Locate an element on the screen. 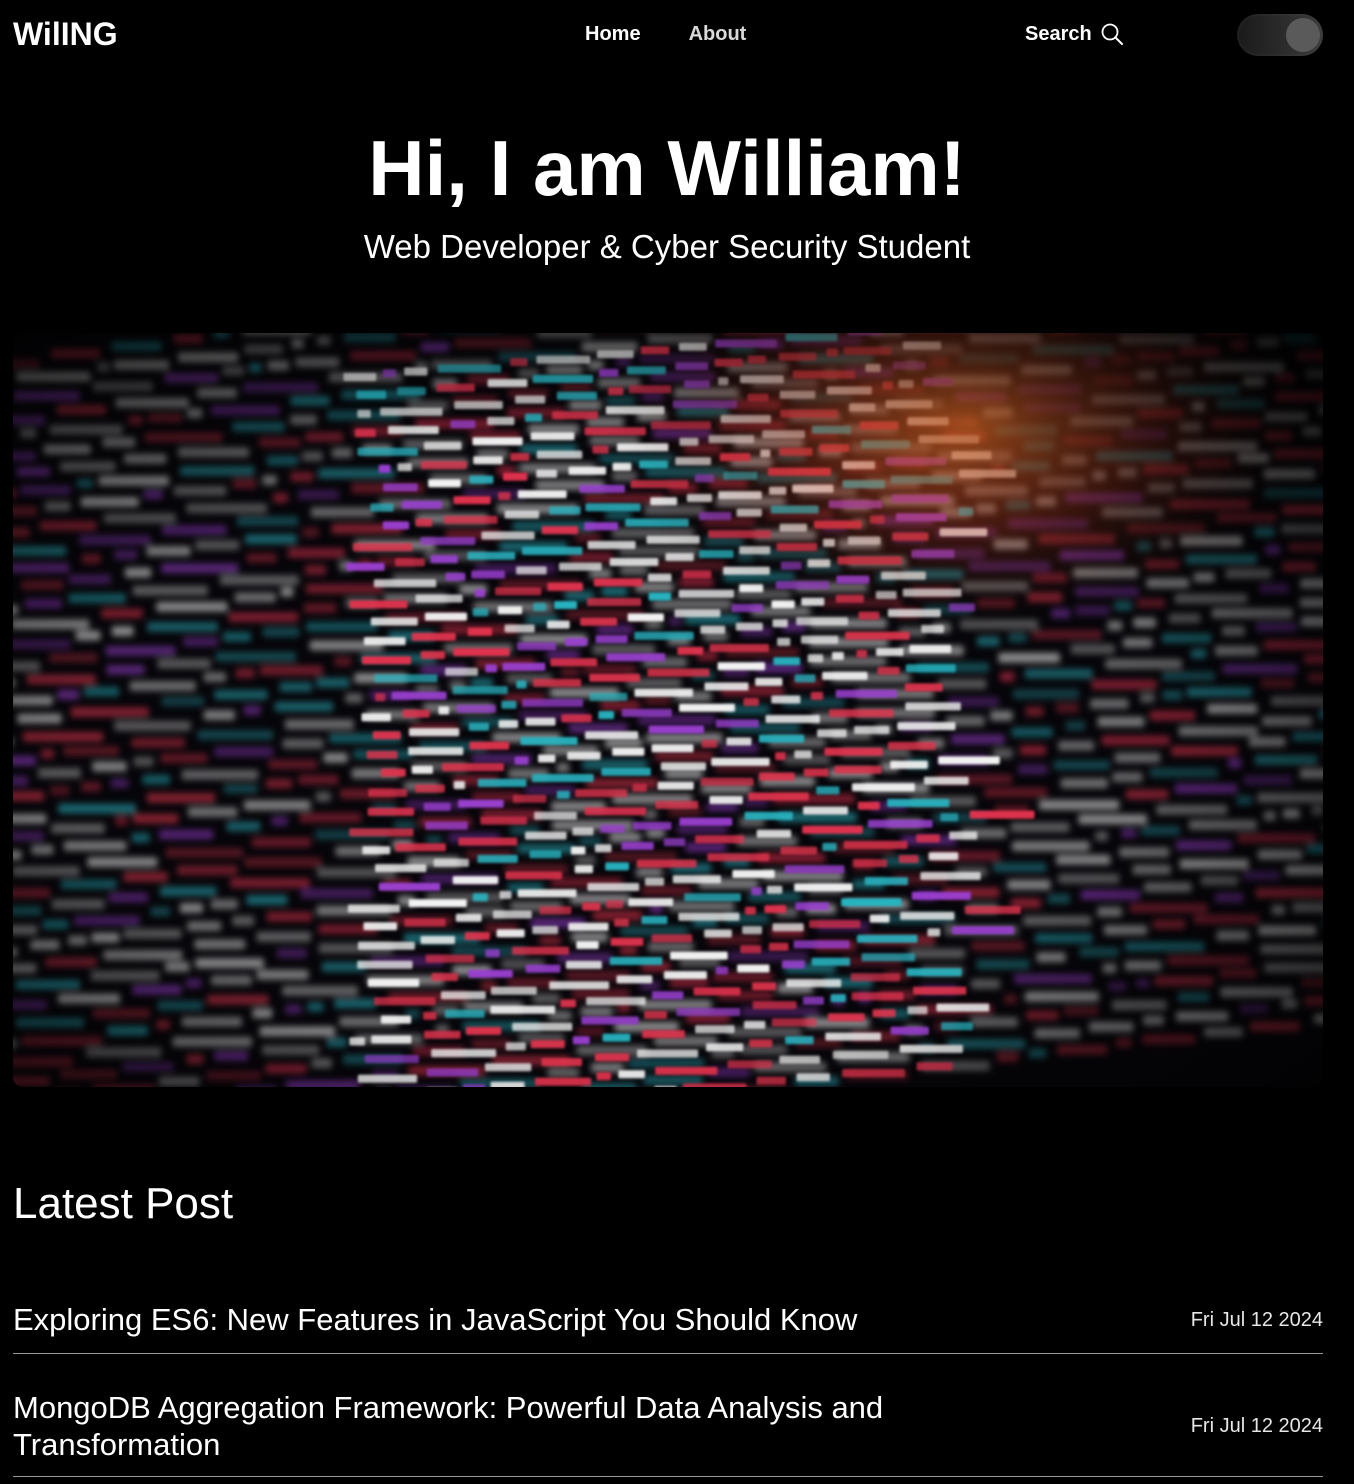 The height and width of the screenshot is (1484, 1354). site-logo: WilING is located at coordinates (65, 34).